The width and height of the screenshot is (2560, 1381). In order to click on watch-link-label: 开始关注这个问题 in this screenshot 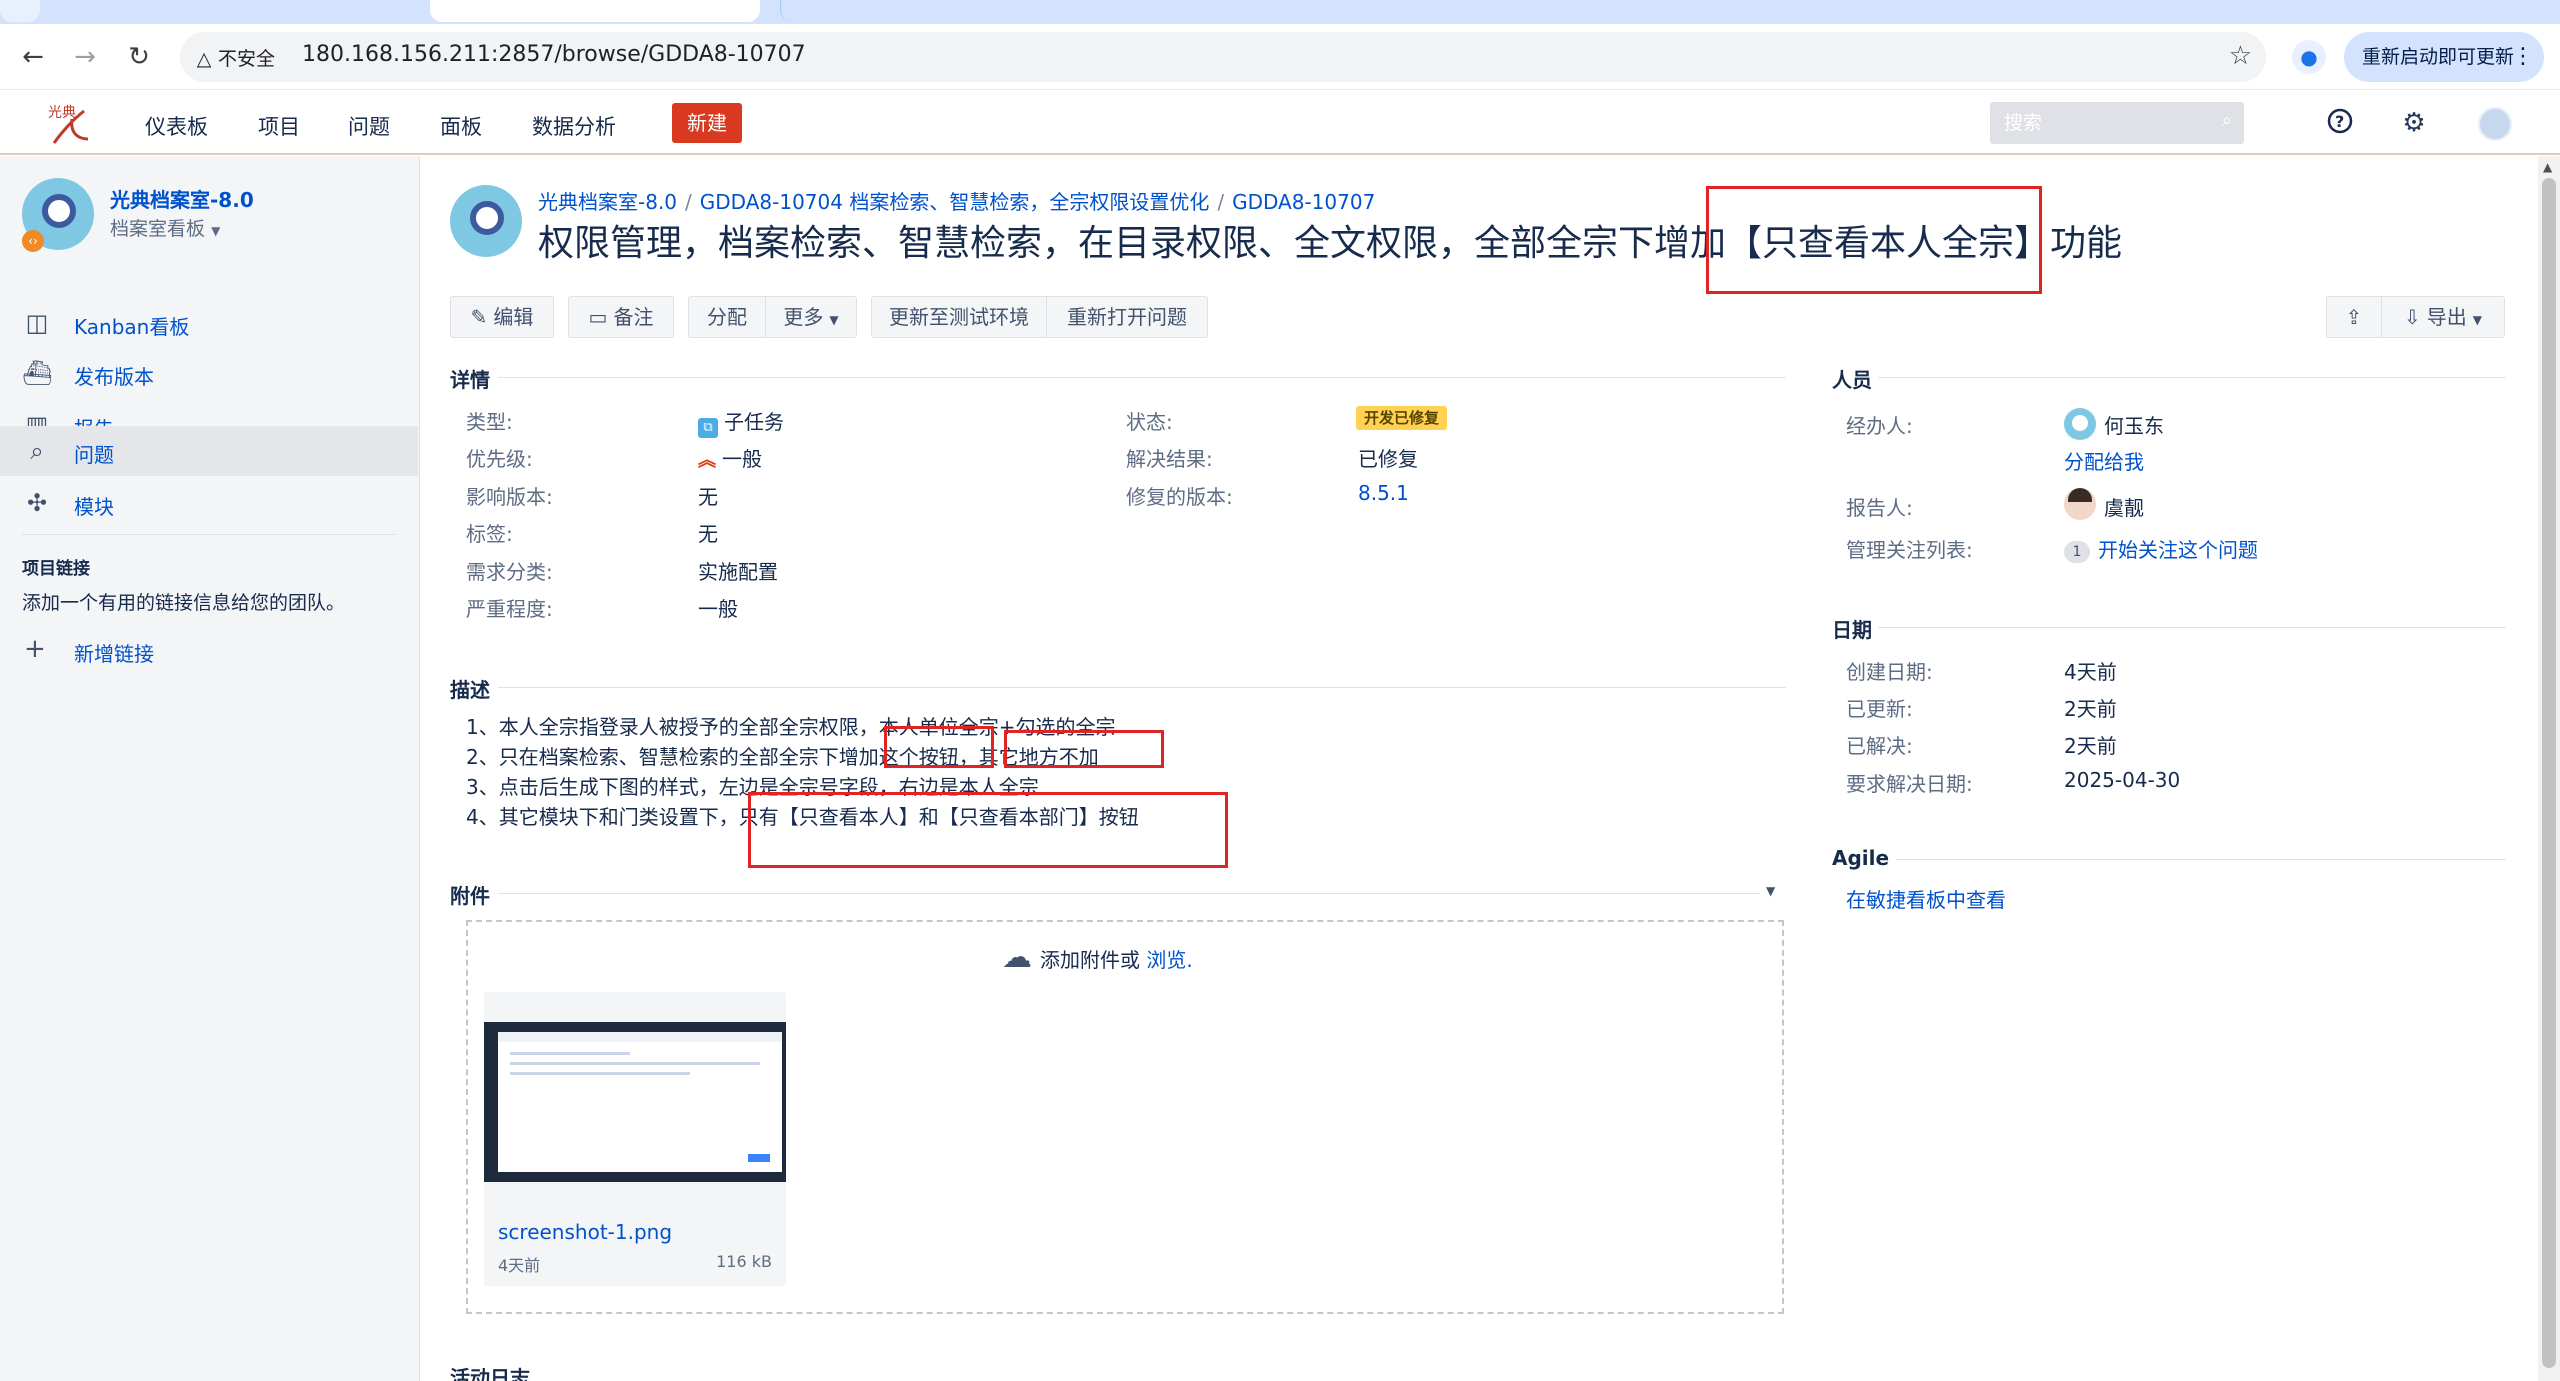, I will do `click(2178, 550)`.